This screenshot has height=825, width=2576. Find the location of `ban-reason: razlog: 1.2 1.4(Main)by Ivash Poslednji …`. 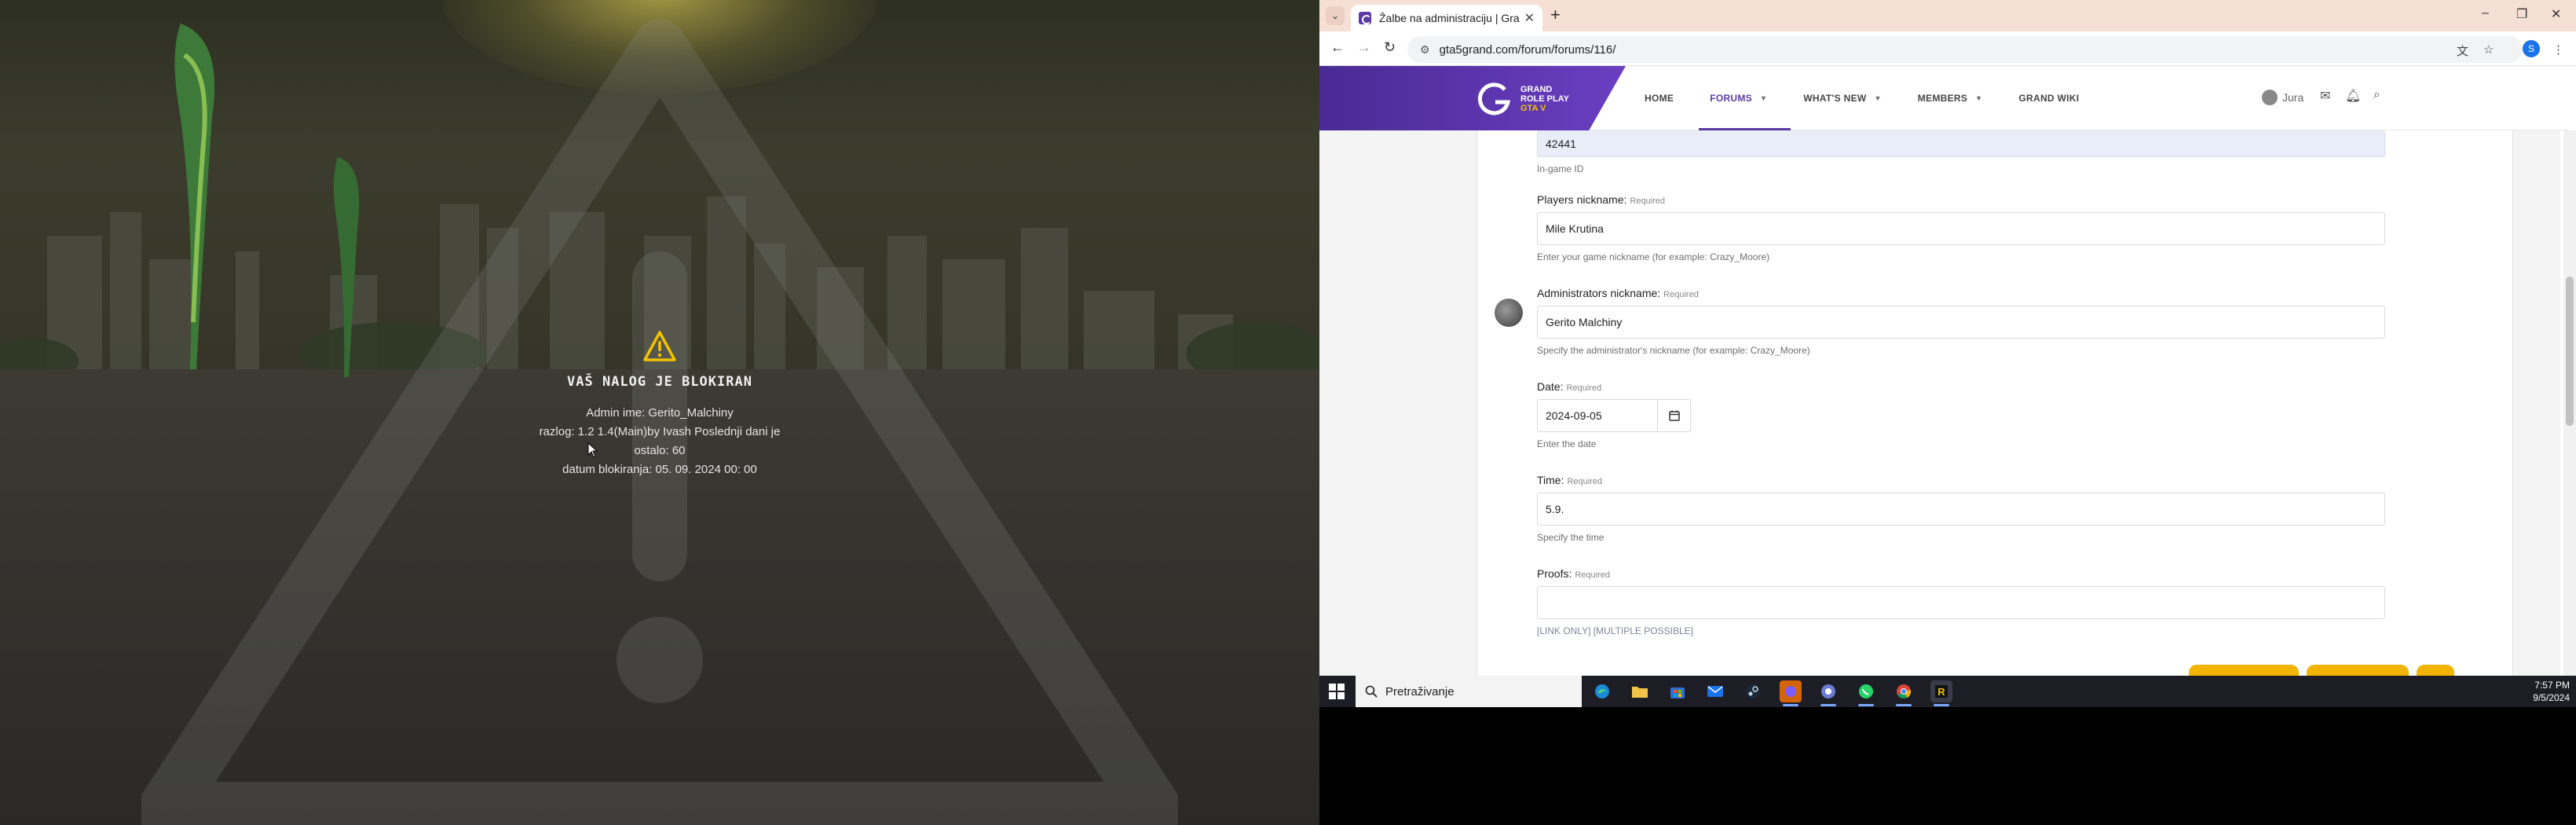

ban-reason: razlog: 1.2 1.4(Main)by Ivash Poslednji … is located at coordinates (660, 431).